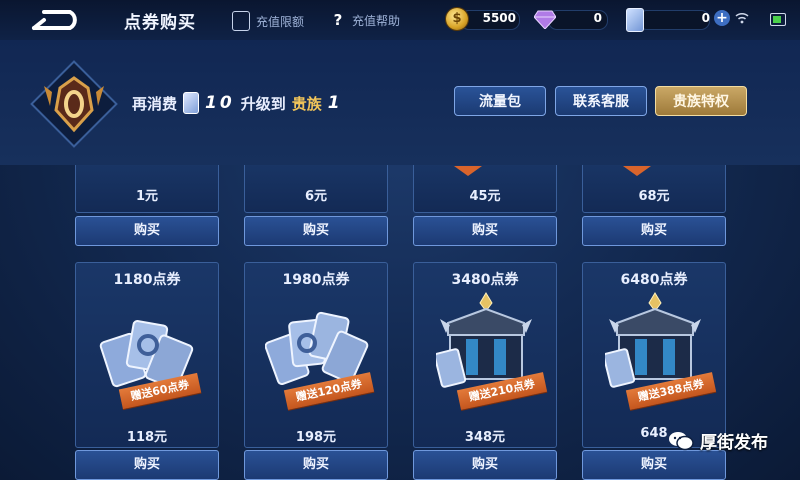  I want to click on recharge-help-link: ? 充值帮助, so click(365, 20).